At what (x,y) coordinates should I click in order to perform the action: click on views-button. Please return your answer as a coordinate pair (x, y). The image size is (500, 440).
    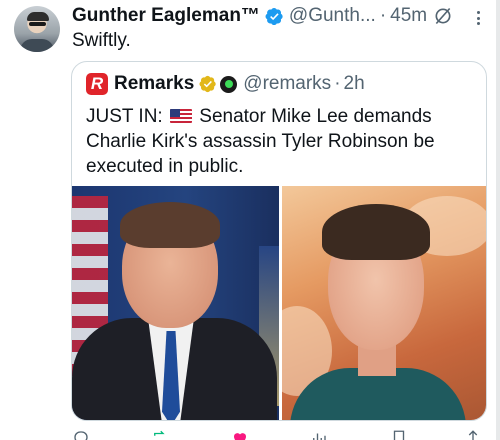
    Looking at the image, I should click on (321, 434).